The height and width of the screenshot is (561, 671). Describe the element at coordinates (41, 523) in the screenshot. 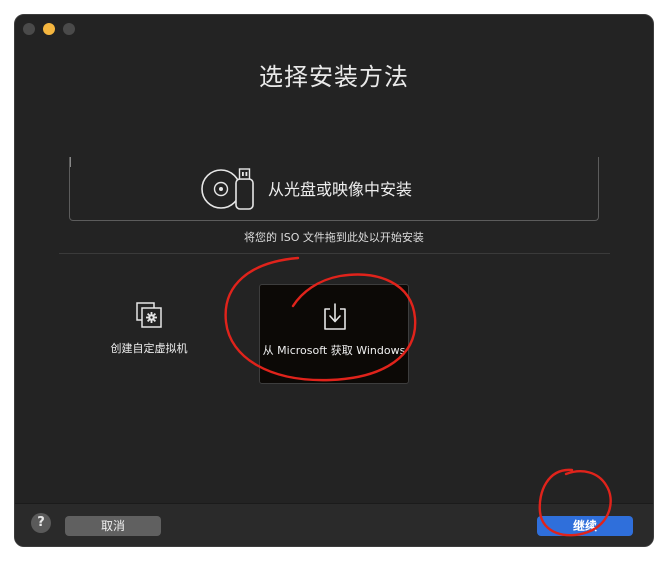

I see `help-button: ?` at that location.